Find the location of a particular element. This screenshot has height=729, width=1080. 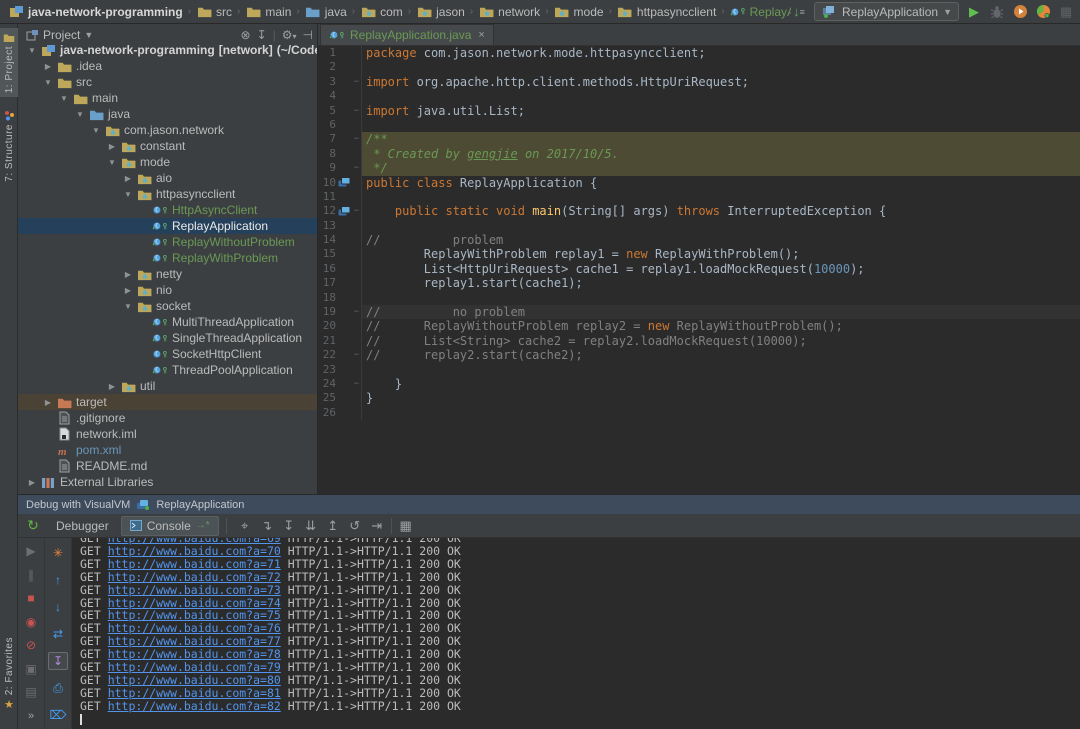

pause-icon: ∥ is located at coordinates (31, 575).